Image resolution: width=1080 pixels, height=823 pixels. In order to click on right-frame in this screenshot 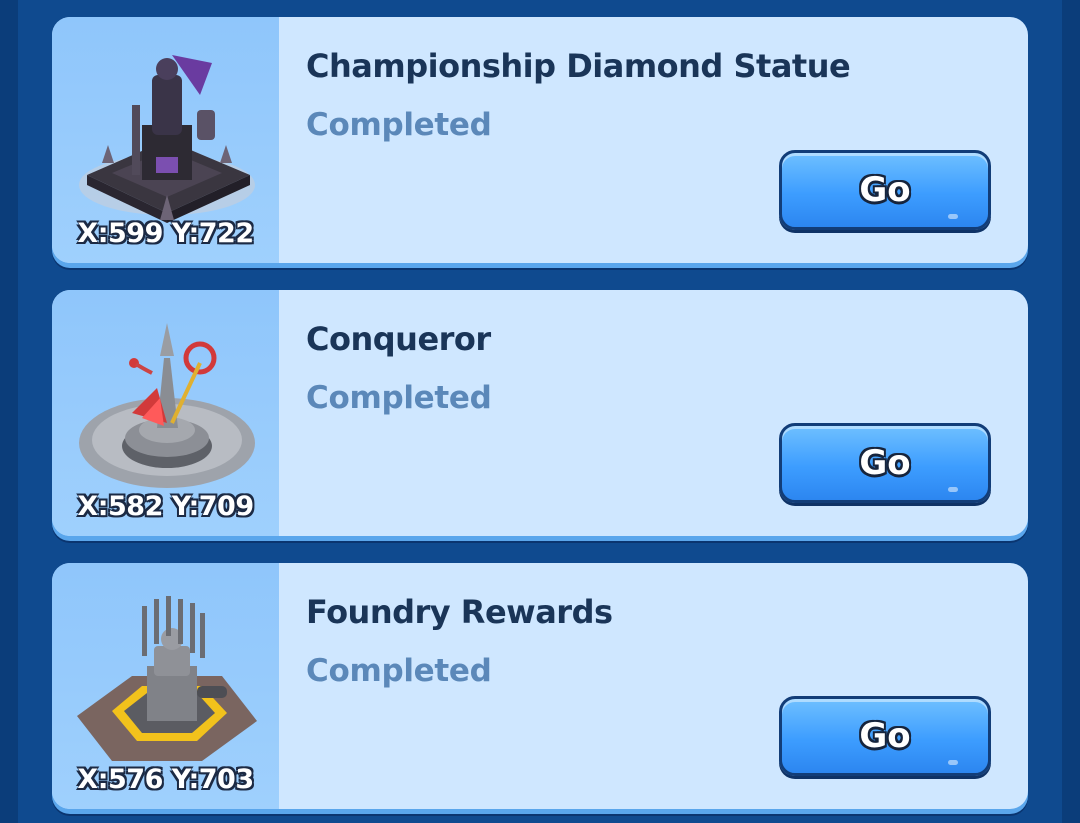, I will do `click(1071, 411)`.